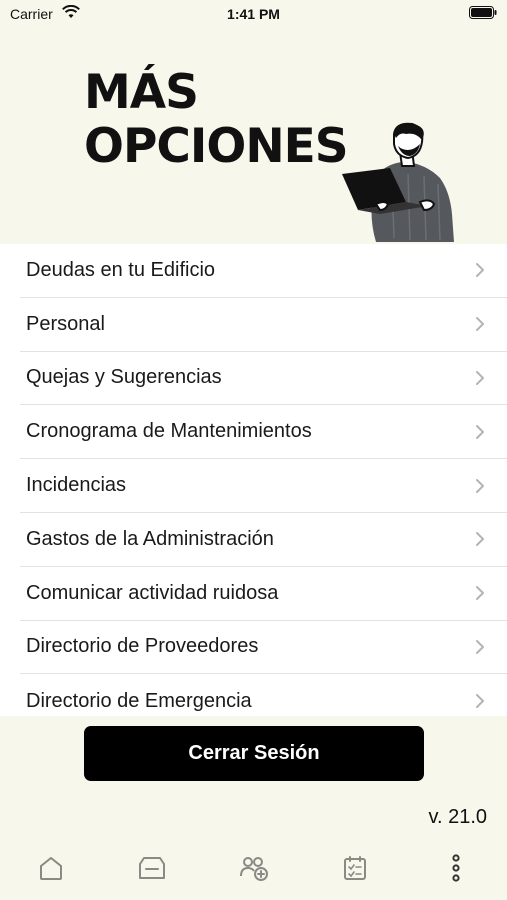 The height and width of the screenshot is (900, 507). I want to click on tab-add-user, so click(254, 868).